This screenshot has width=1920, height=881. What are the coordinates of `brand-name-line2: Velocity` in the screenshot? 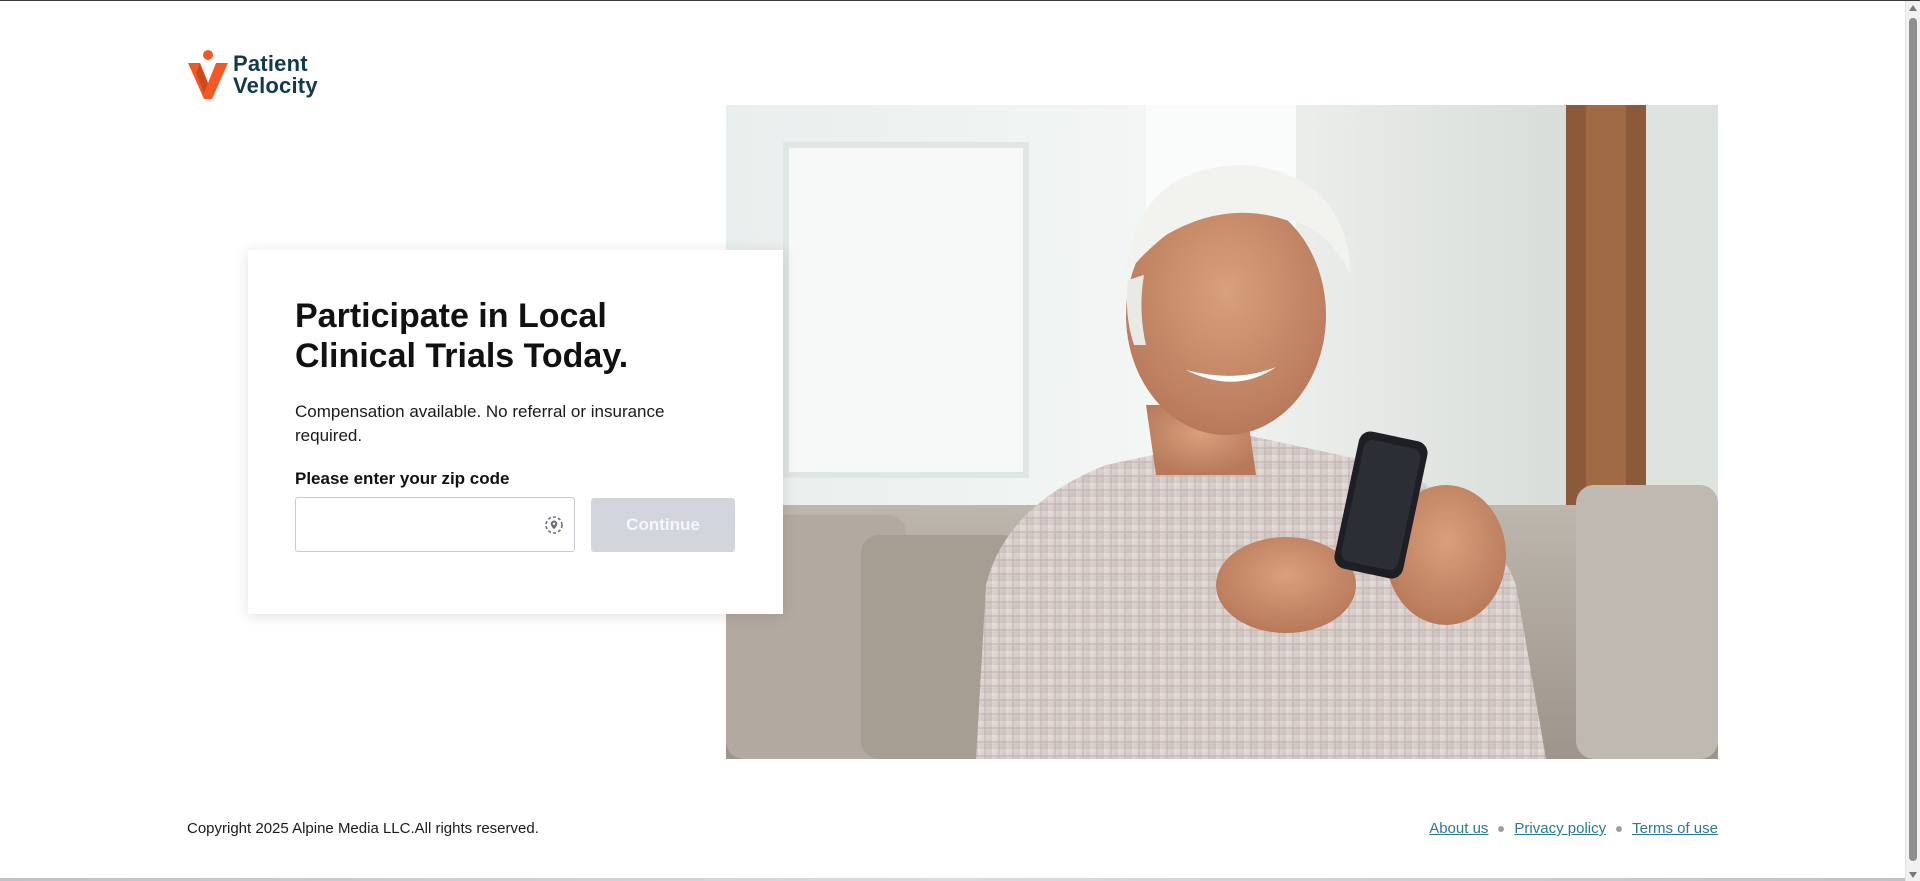 It's located at (275, 85).